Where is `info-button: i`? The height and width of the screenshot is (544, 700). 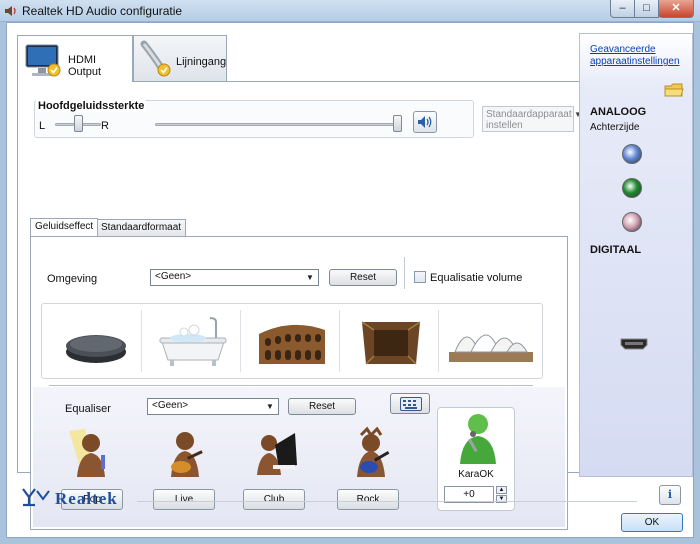 info-button: i is located at coordinates (670, 495).